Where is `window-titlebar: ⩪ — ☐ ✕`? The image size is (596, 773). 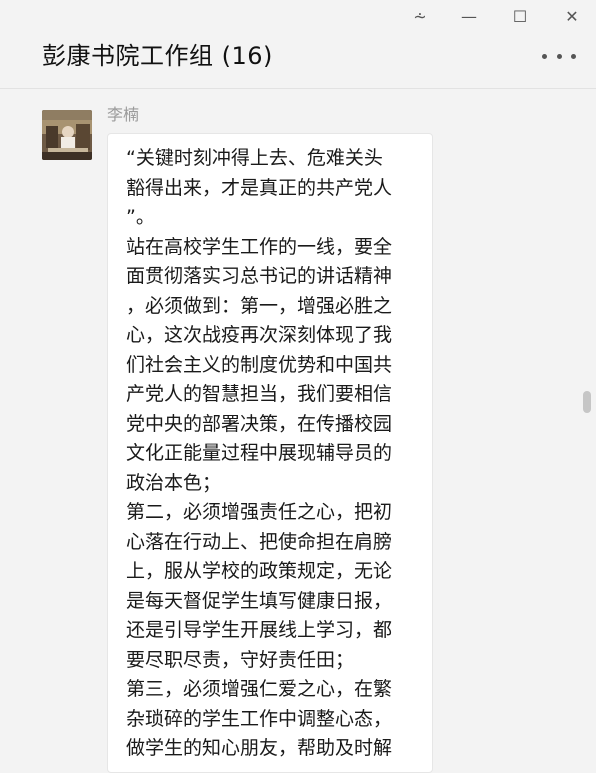
window-titlebar: ⩪ — ☐ ✕ is located at coordinates (298, 17).